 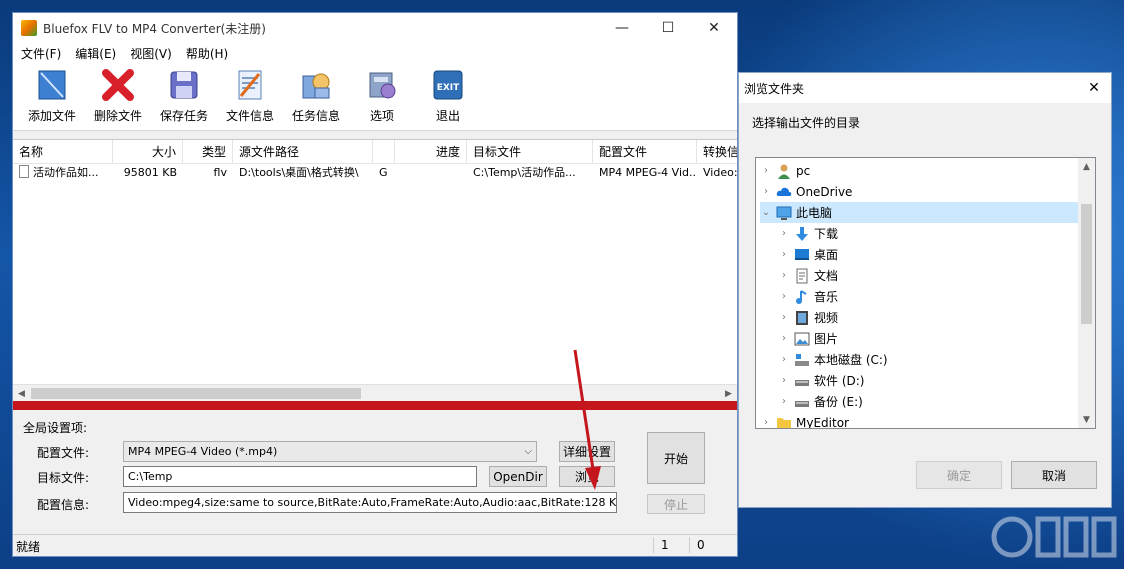 What do you see at coordinates (714, 28) in the screenshot?
I see `close-button: ✕` at bounding box center [714, 28].